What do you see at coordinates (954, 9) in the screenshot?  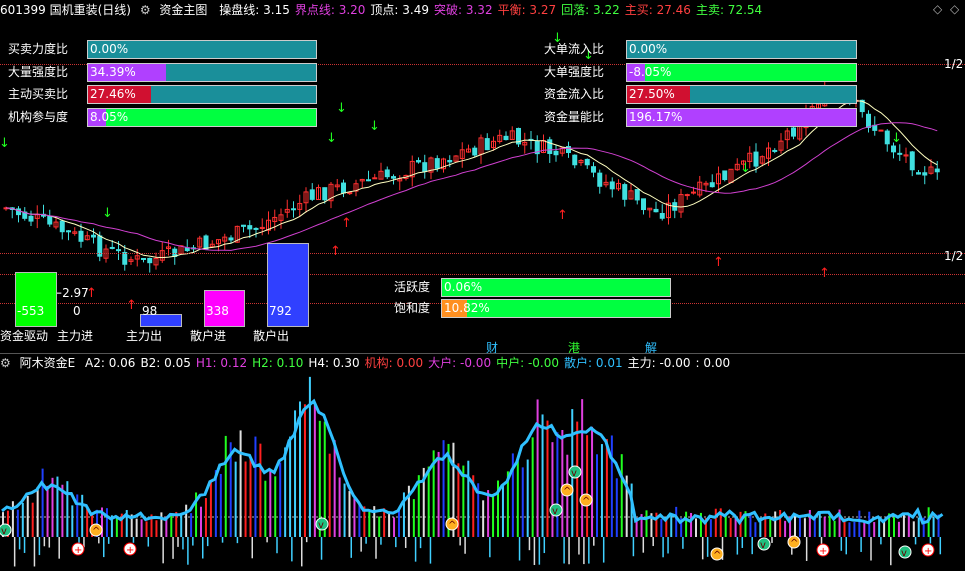 I see `diamond-down-icon: ◇` at bounding box center [954, 9].